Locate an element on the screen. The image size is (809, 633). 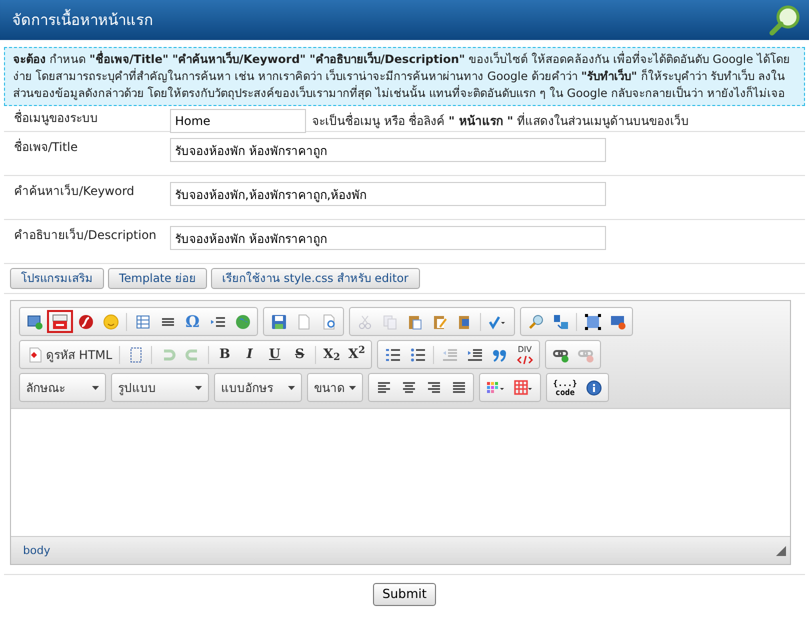
style-dropdown: ลักษณะ is located at coordinates (62, 387).